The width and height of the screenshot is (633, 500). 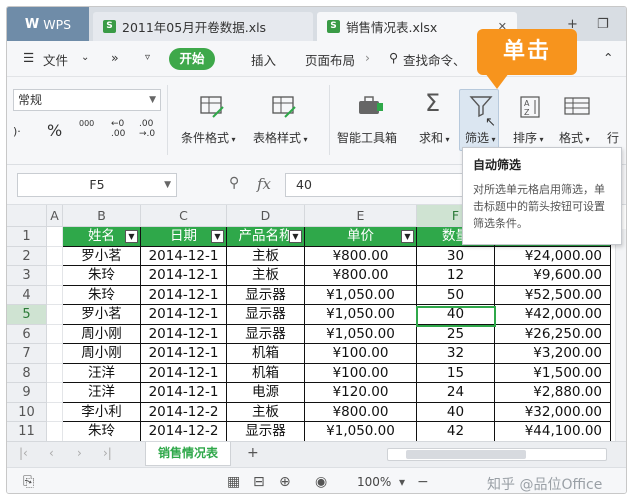 I want to click on column-header-a: A, so click(x=55, y=216).